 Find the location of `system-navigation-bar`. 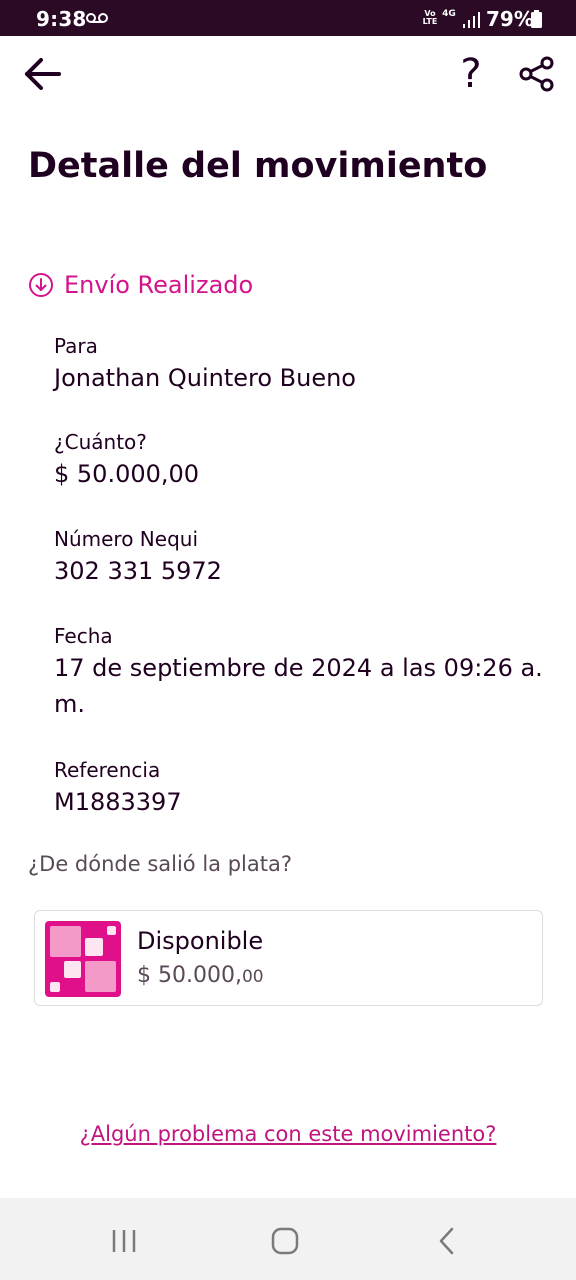

system-navigation-bar is located at coordinates (288, 1239).